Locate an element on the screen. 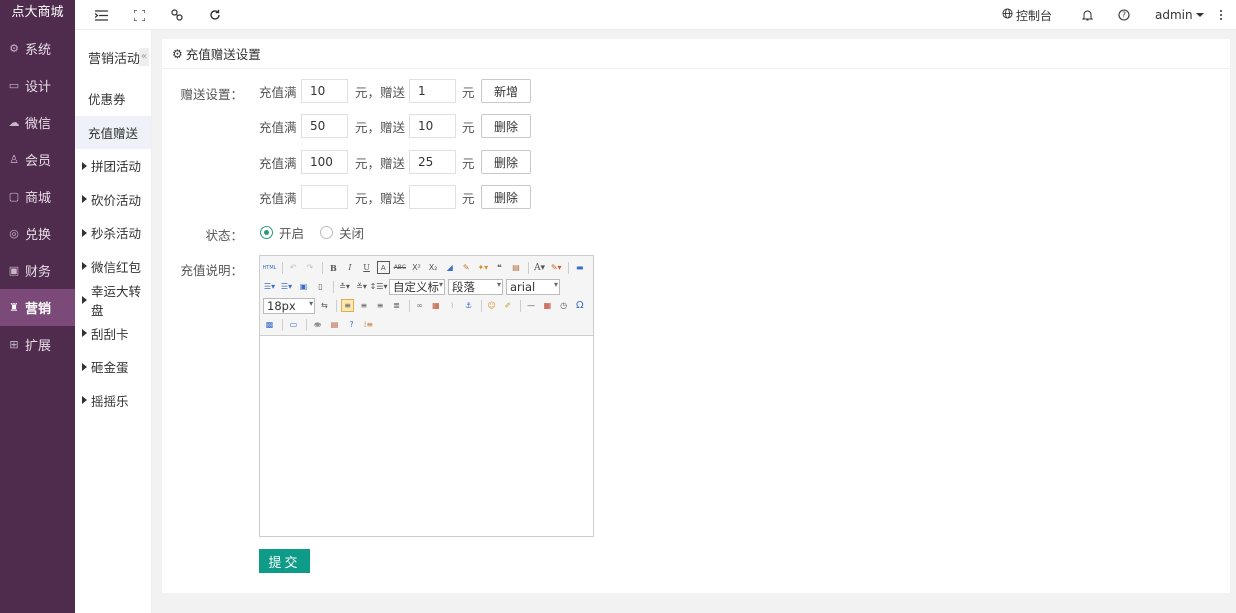  link-icon: ∞ is located at coordinates (419, 305).